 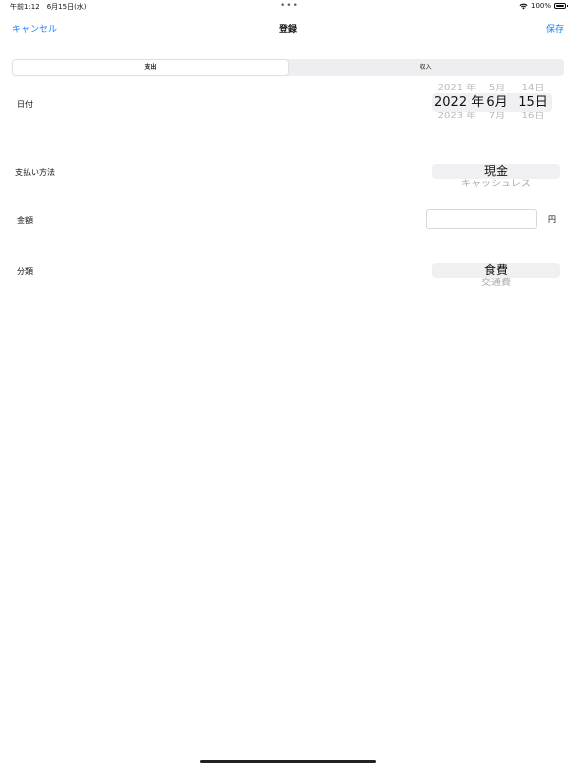 What do you see at coordinates (495, 270) in the screenshot?
I see `category-selected: 食費` at bounding box center [495, 270].